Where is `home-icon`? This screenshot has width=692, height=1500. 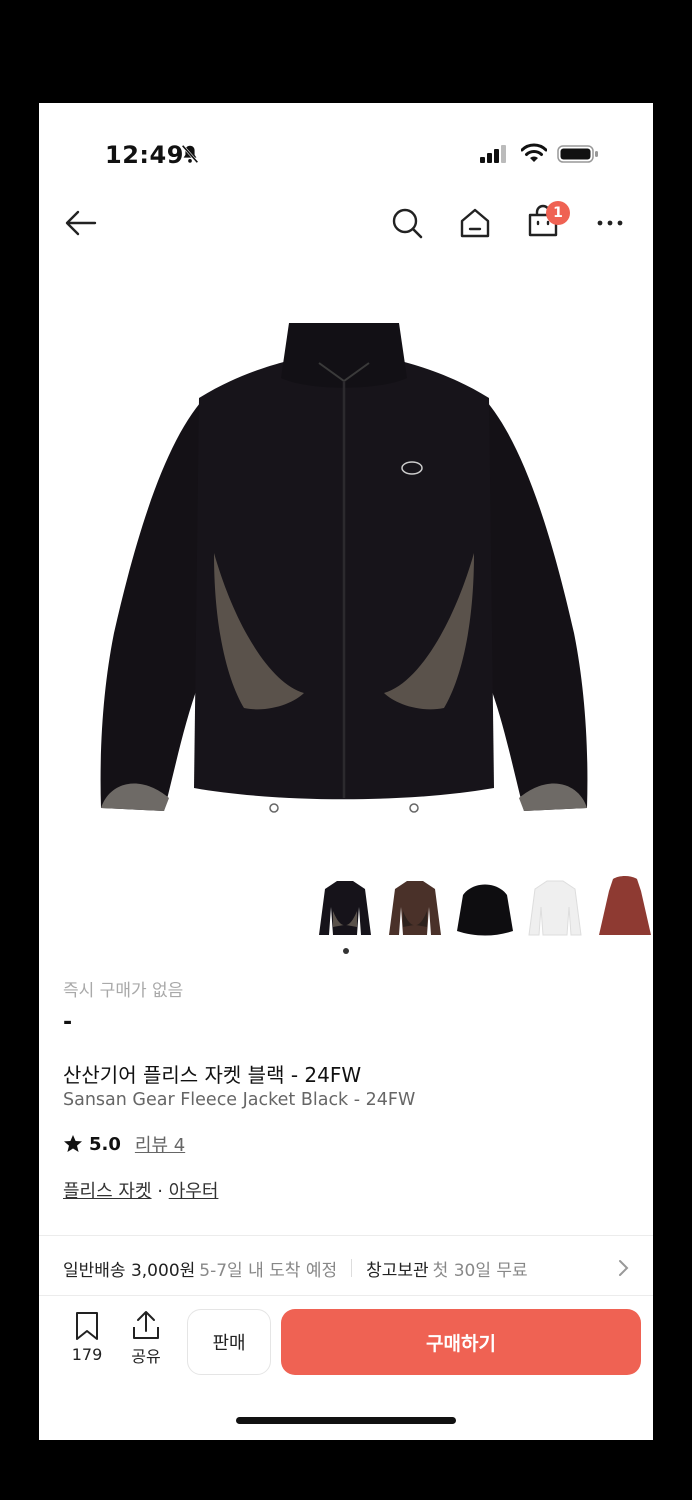 home-icon is located at coordinates (475, 223).